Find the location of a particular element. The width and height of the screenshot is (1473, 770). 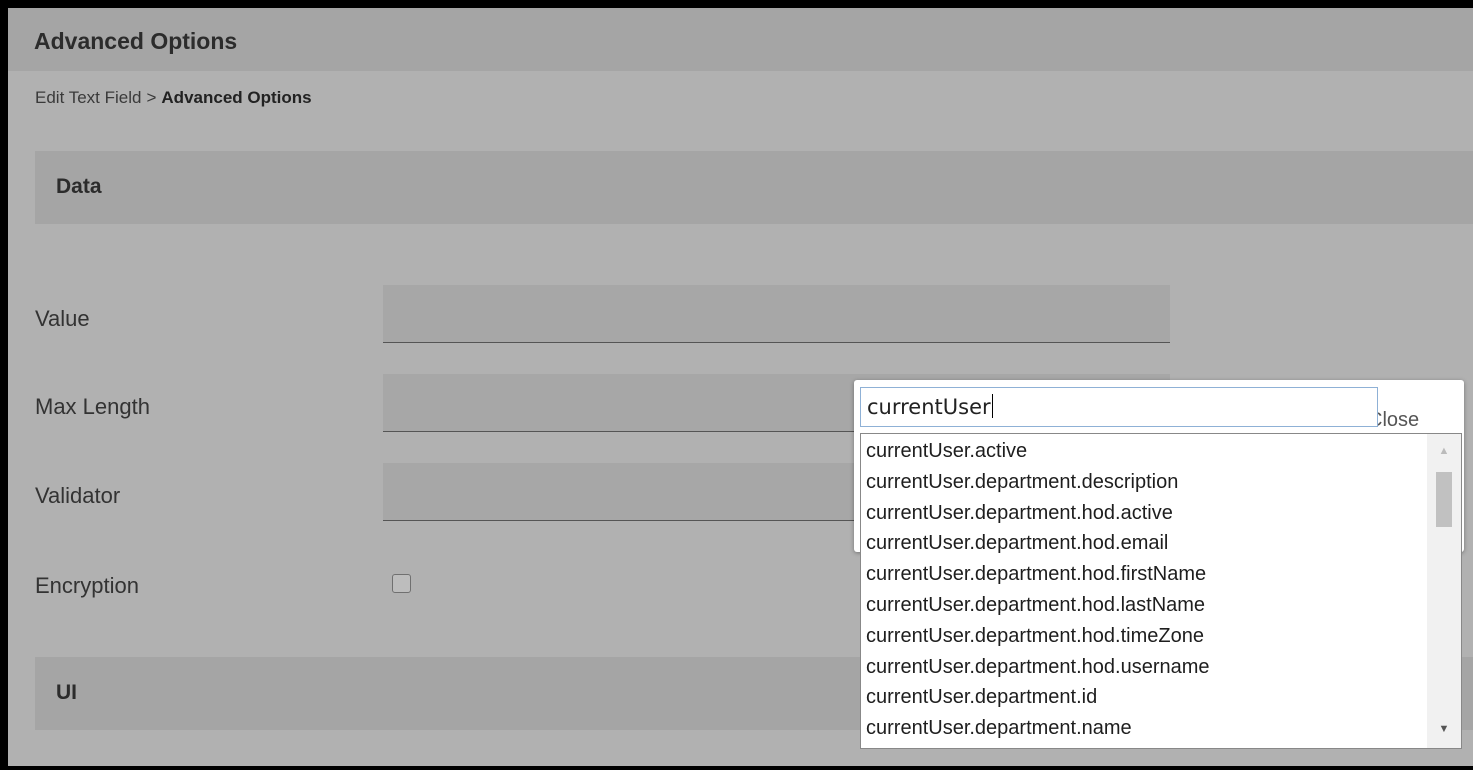

text-caret is located at coordinates (992, 406).